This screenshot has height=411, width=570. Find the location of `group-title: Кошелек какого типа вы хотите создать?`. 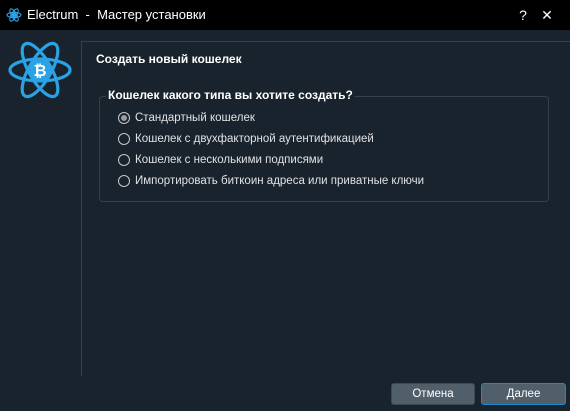

group-title: Кошелек какого типа вы хотите создать? is located at coordinates (230, 95).